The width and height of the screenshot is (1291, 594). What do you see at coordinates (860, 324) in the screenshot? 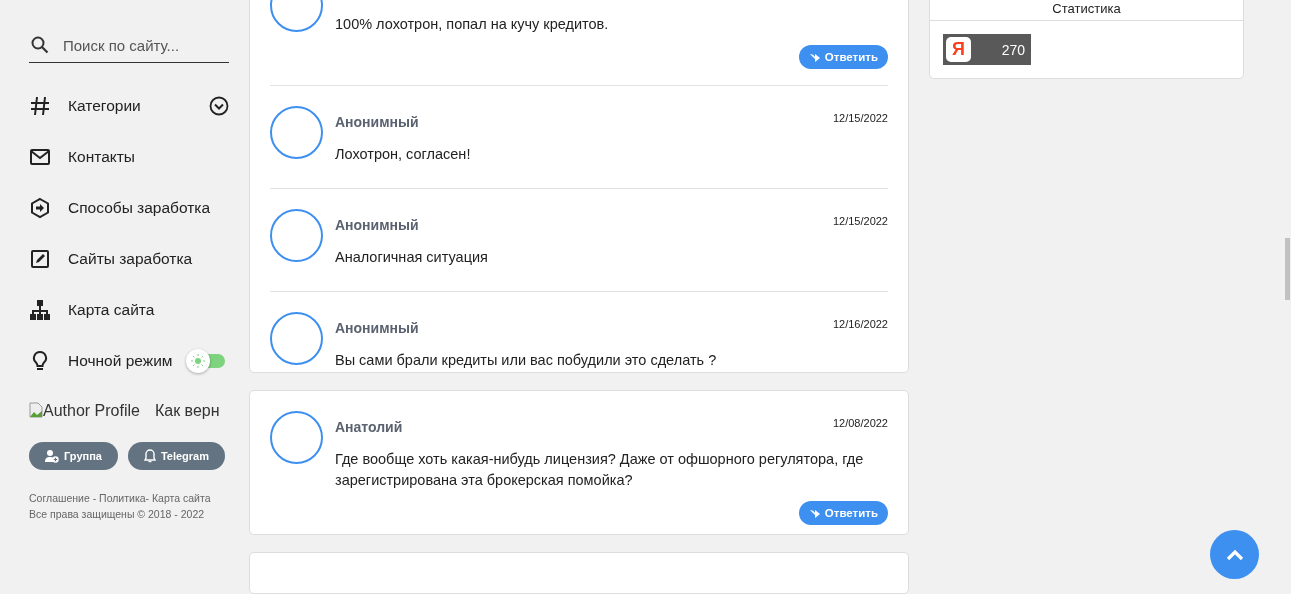
I see `comment-date: 12/16/2022` at bounding box center [860, 324].